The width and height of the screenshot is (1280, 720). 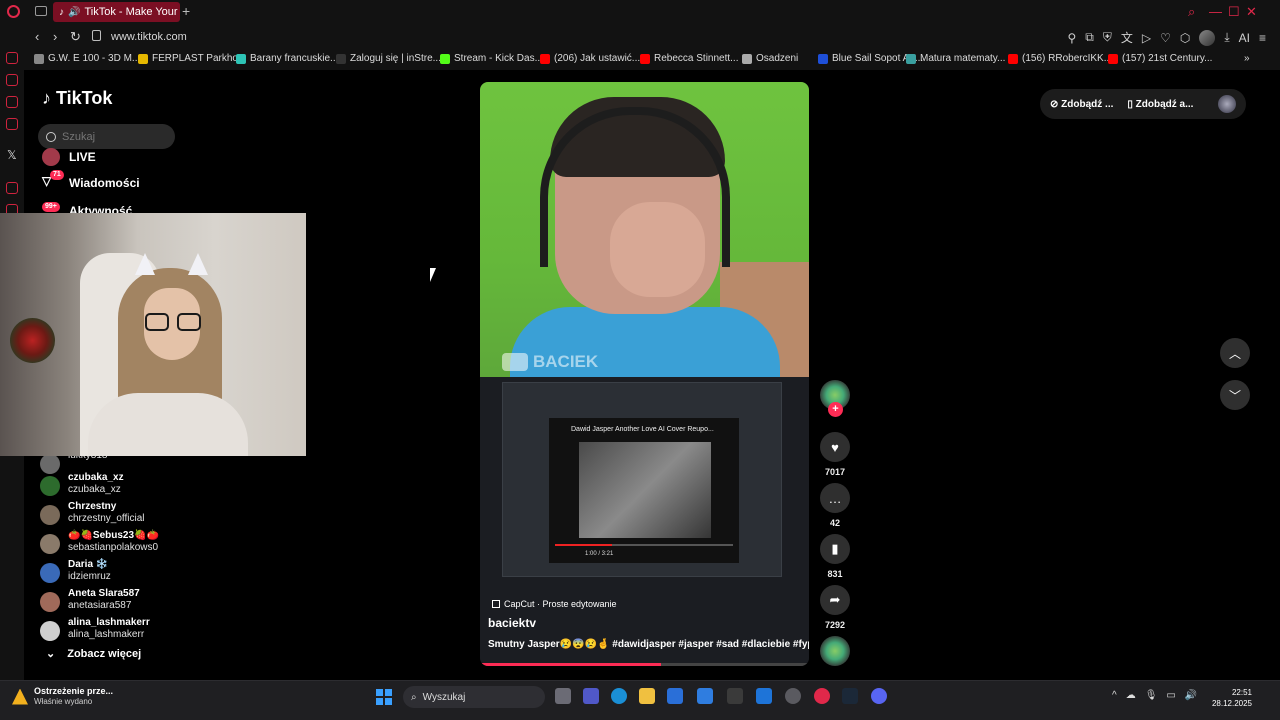 What do you see at coordinates (835, 454) in the screenshot?
I see `like-button: ♥ 7017` at bounding box center [835, 454].